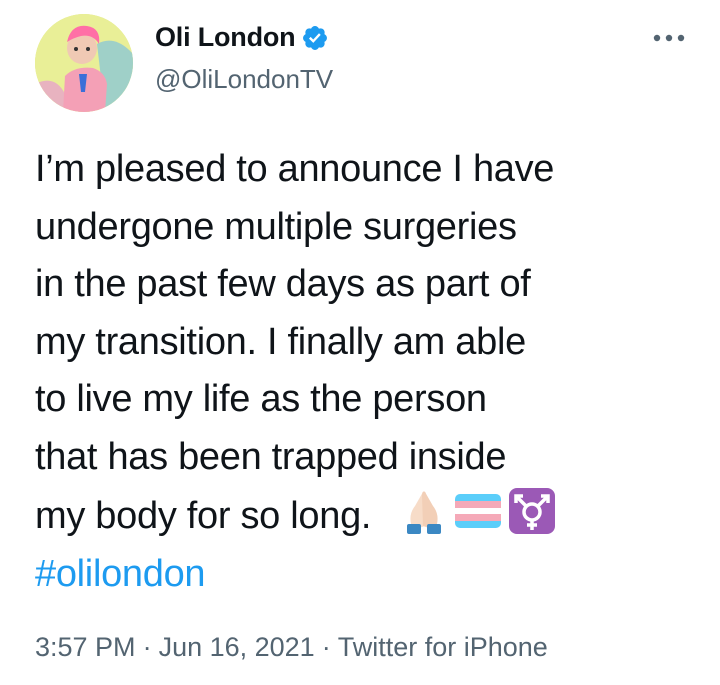 Image resolution: width=720 pixels, height=685 pixels. What do you see at coordinates (237, 647) in the screenshot?
I see `tweet-date: Jun 16, 2021` at bounding box center [237, 647].